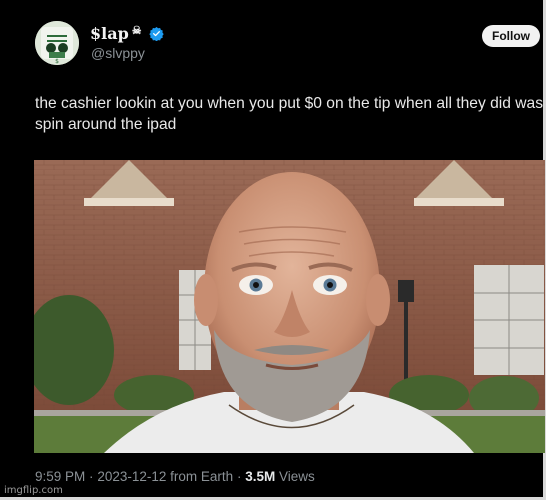 The height and width of the screenshot is (500, 546). Describe the element at coordinates (260, 476) in the screenshot. I see `views-count: 3.5M` at that location.